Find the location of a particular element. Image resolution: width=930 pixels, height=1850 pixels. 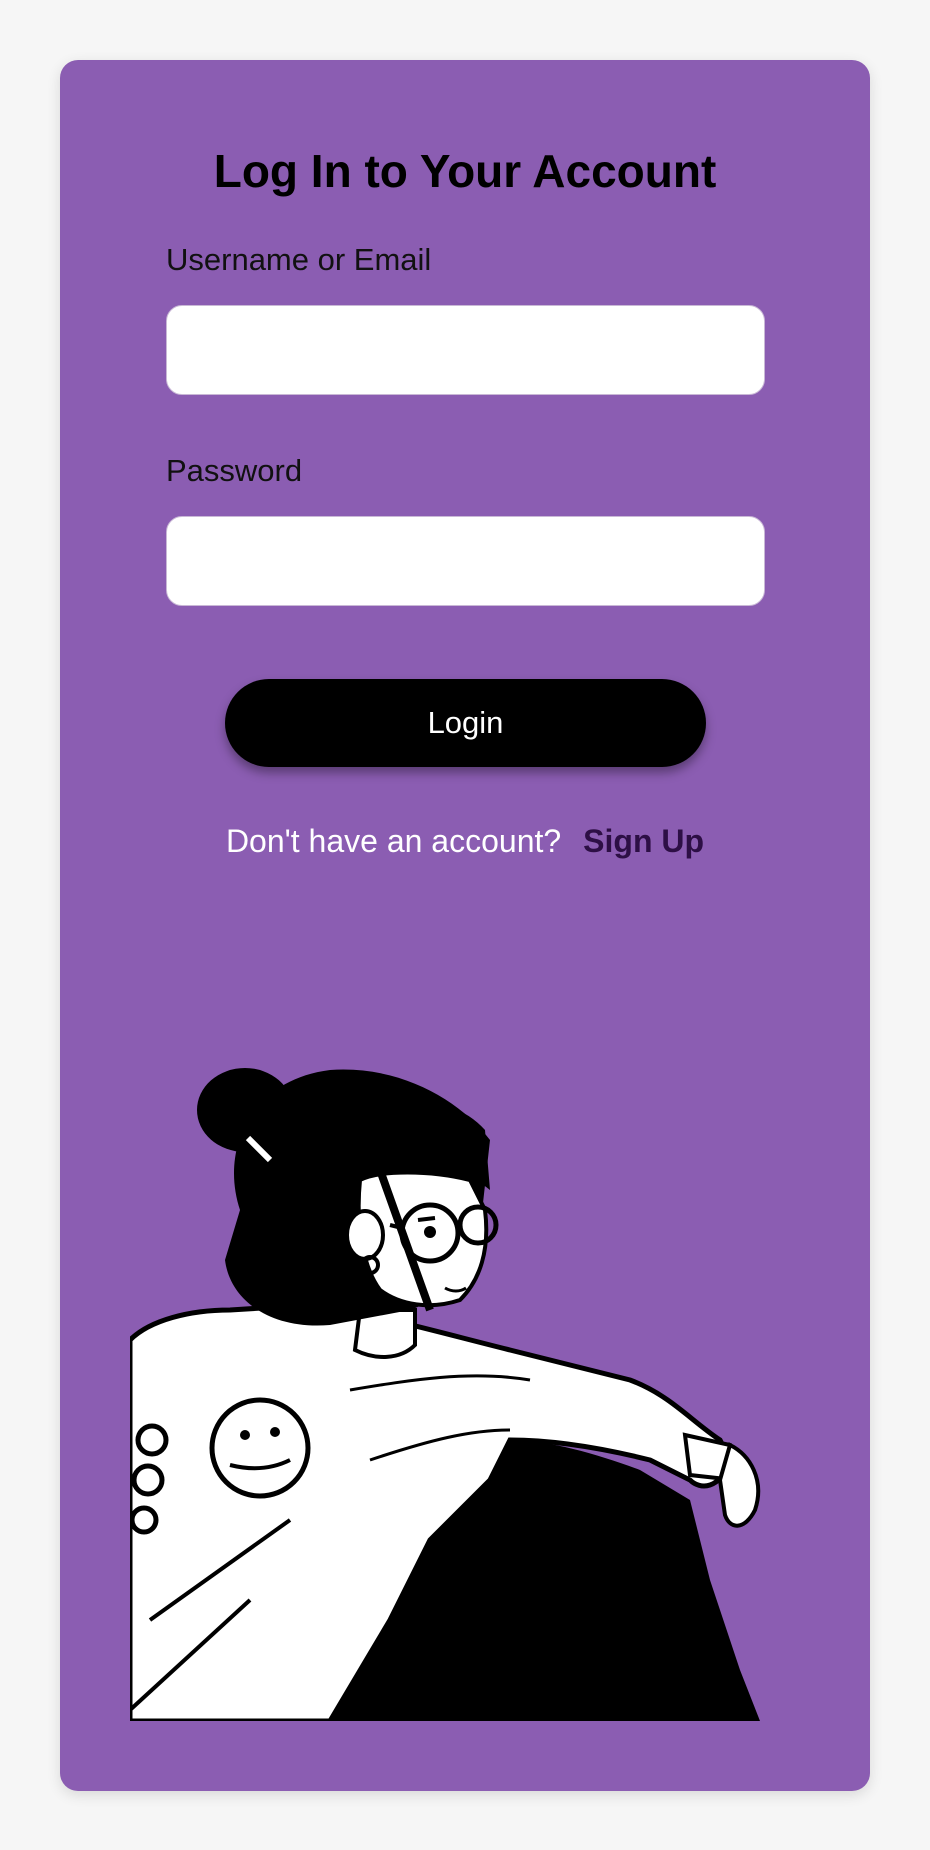

username-input is located at coordinates (465, 350).